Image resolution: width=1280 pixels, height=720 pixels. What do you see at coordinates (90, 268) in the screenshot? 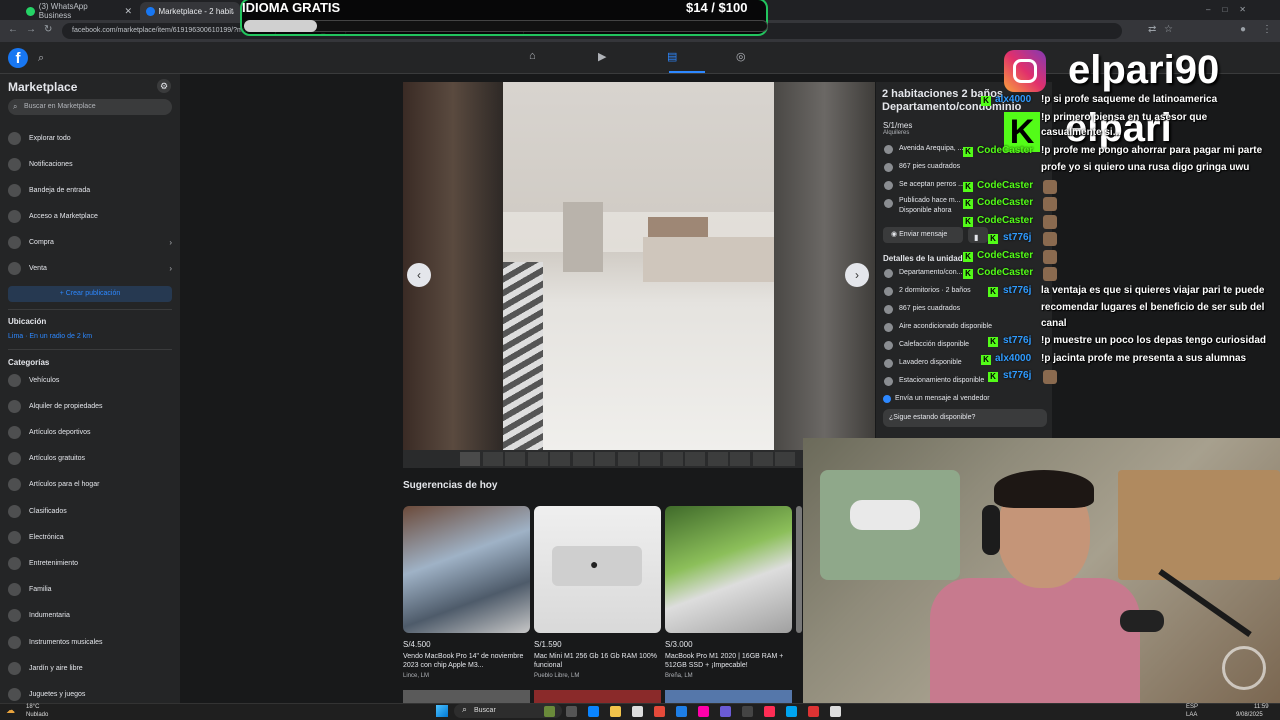
I see `sidebar-item-venta: Venta ›` at bounding box center [90, 268].